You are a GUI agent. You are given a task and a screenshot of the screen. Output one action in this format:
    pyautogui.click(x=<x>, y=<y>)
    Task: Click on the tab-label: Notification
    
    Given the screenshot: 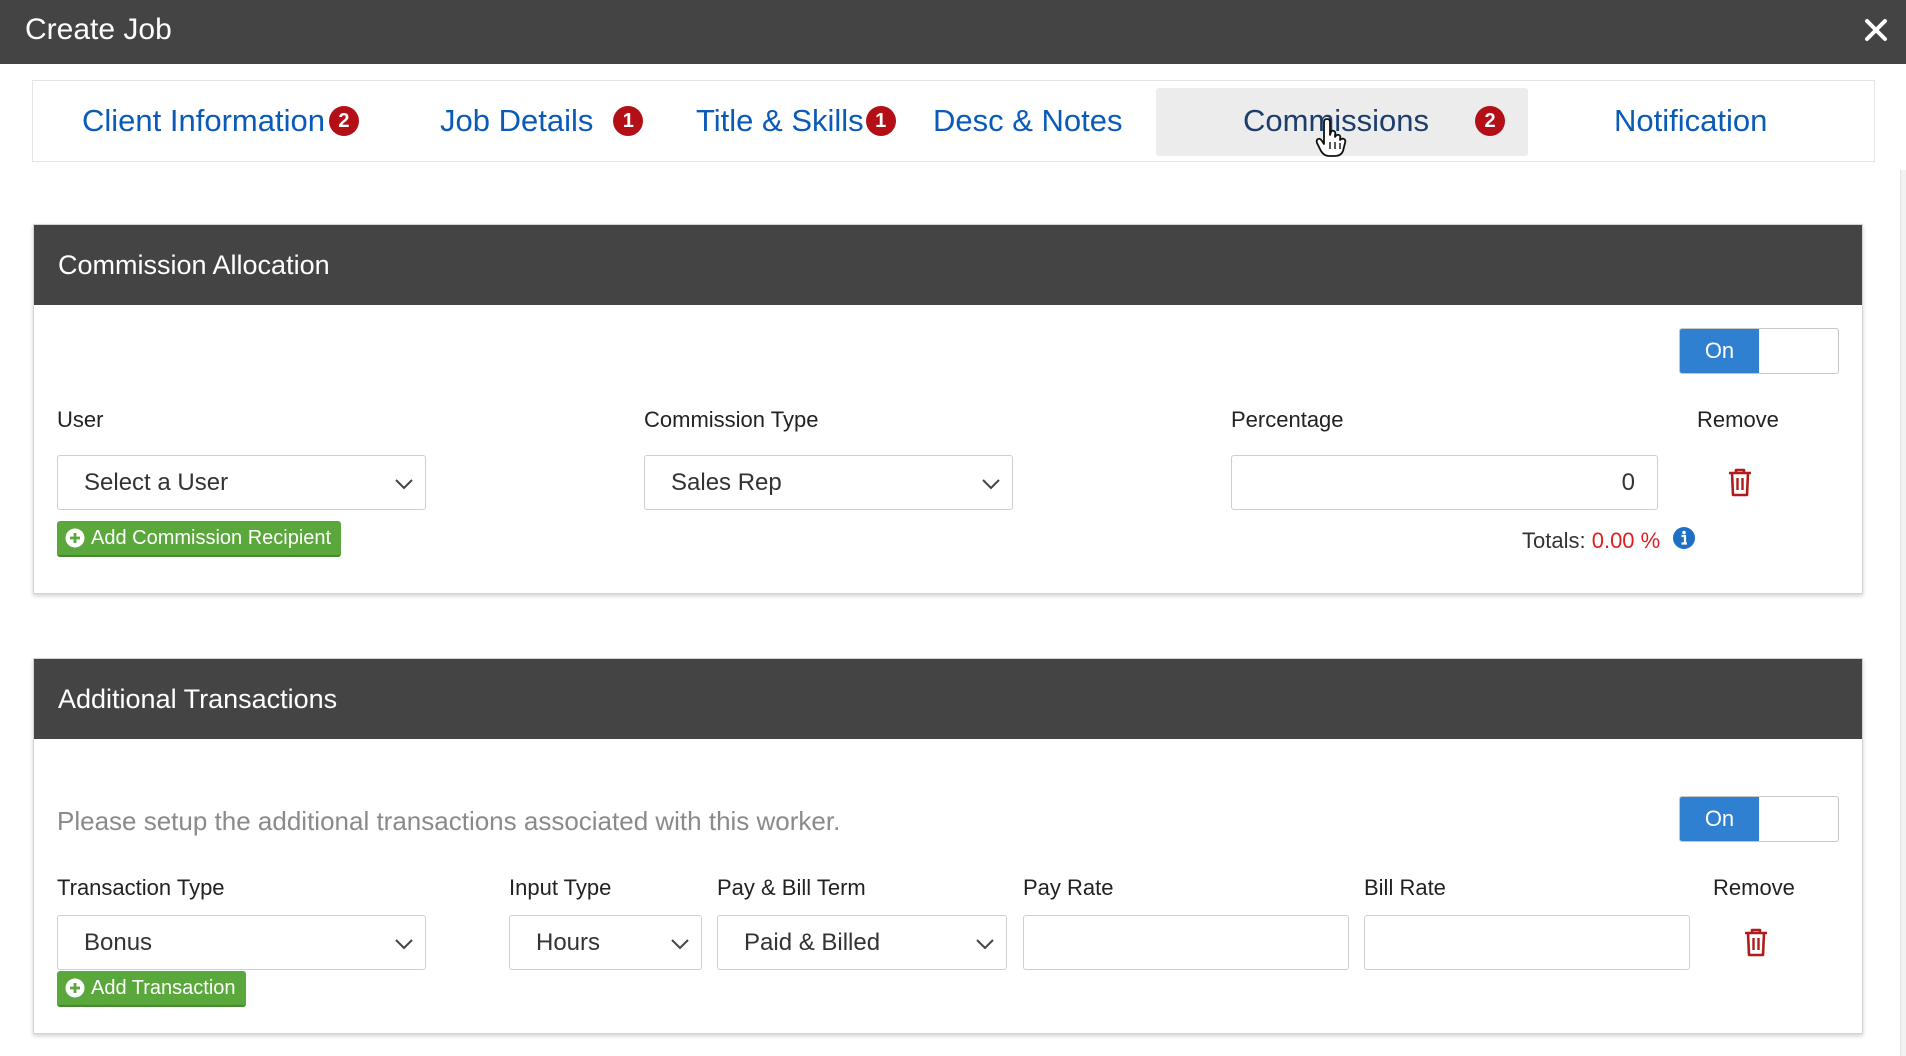 What is the action you would take?
    pyautogui.click(x=1691, y=120)
    